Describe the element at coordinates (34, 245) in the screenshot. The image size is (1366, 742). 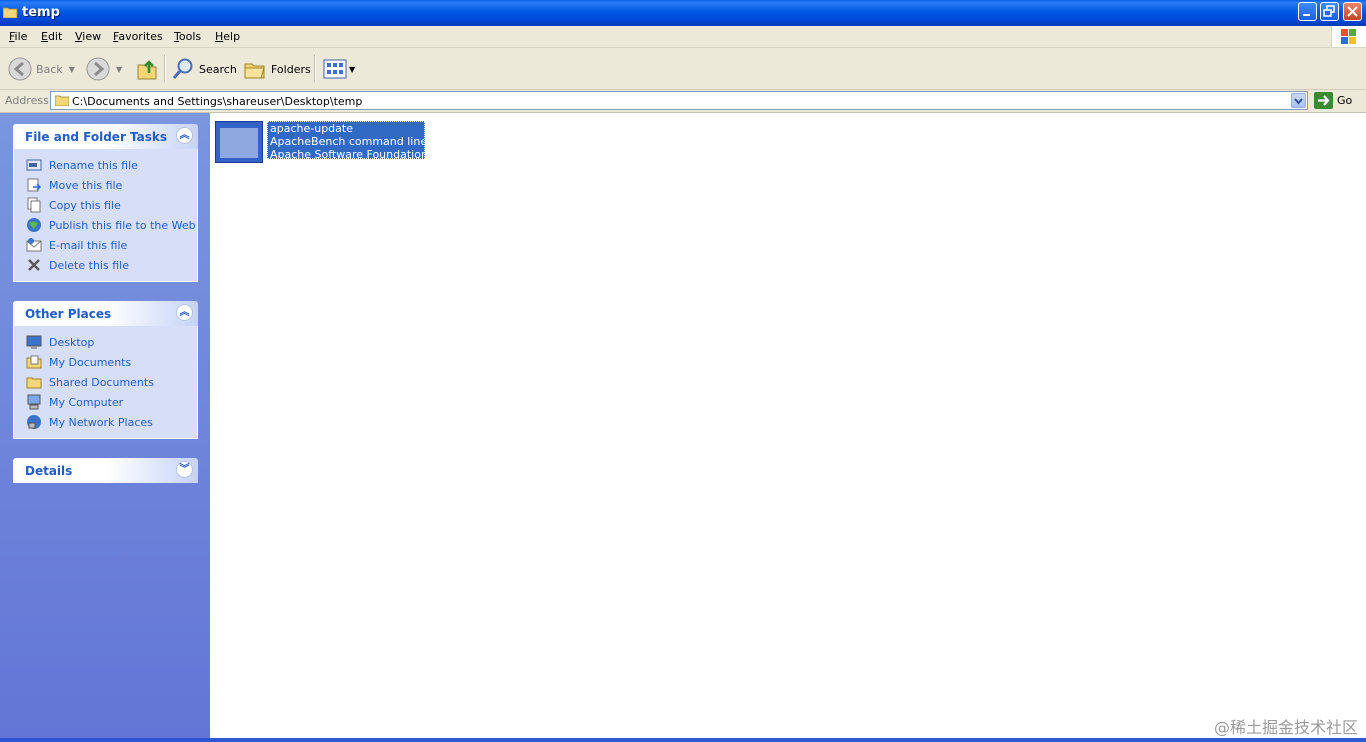
I see `email-icon` at that location.